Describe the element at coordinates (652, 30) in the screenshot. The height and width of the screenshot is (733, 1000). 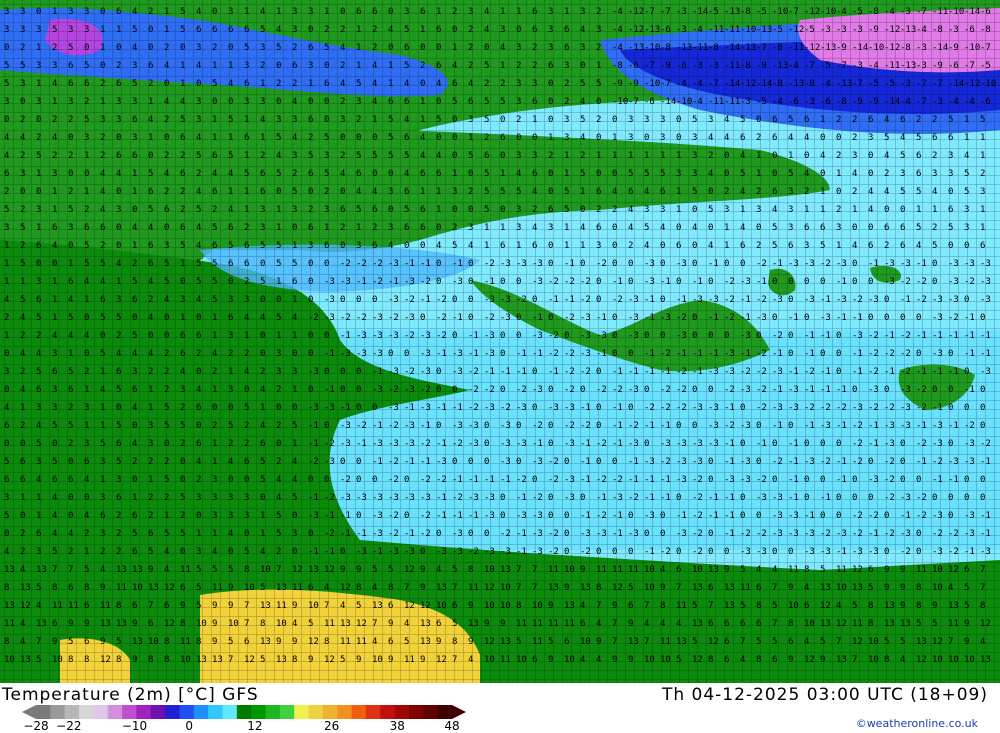
I see `grid-value: -13` at that location.